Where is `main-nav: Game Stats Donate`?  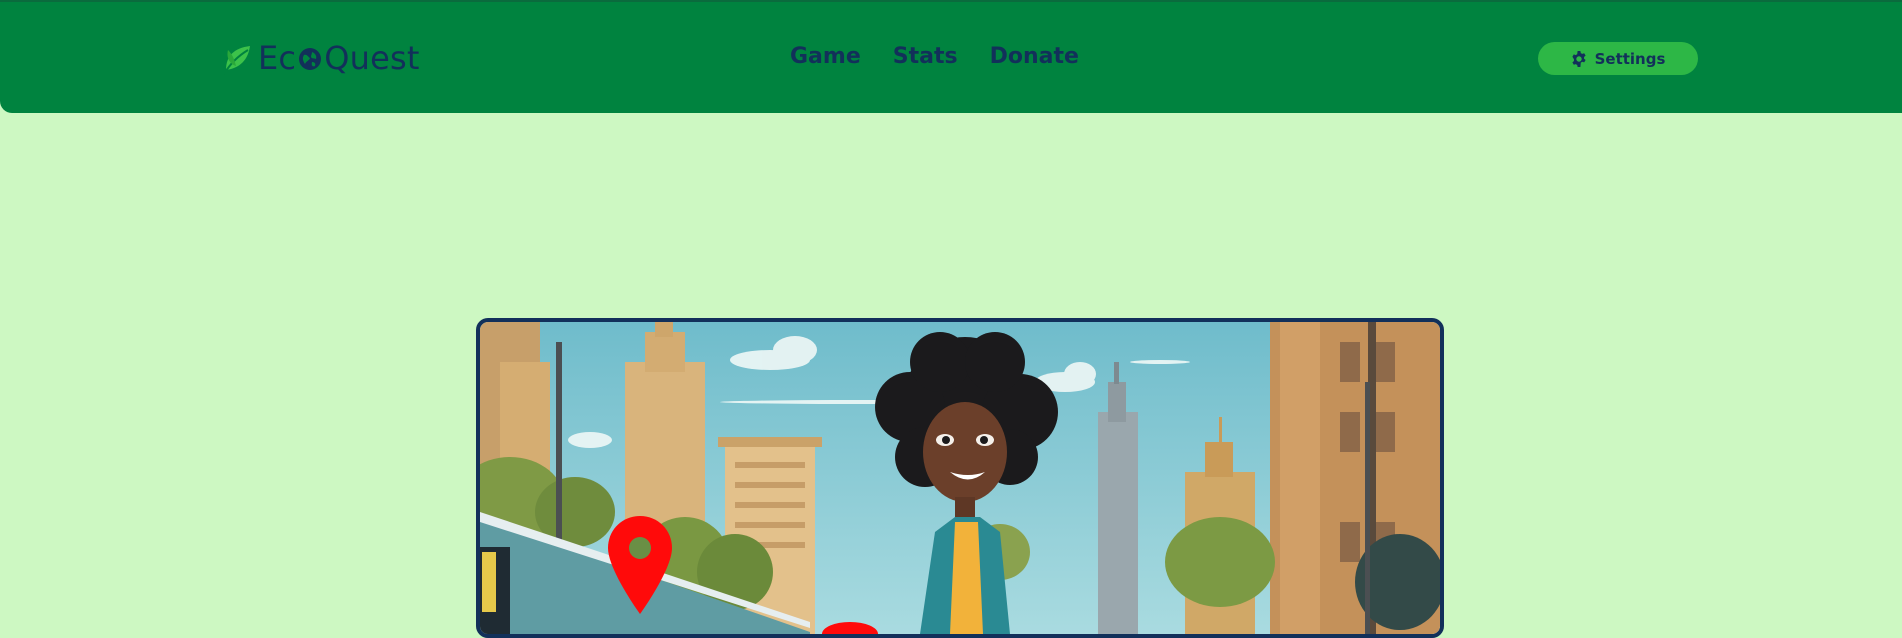 main-nav: Game Stats Donate is located at coordinates (934, 56).